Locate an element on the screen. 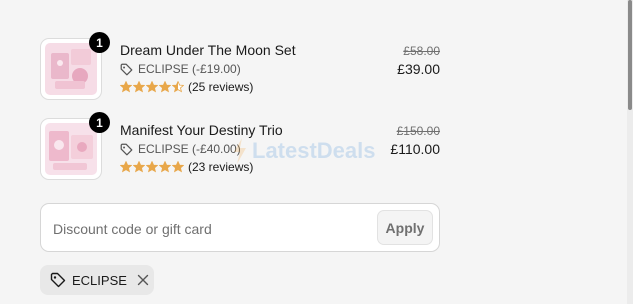 The width and height of the screenshot is (633, 304). scrollbar-thumb is located at coordinates (630, 55).